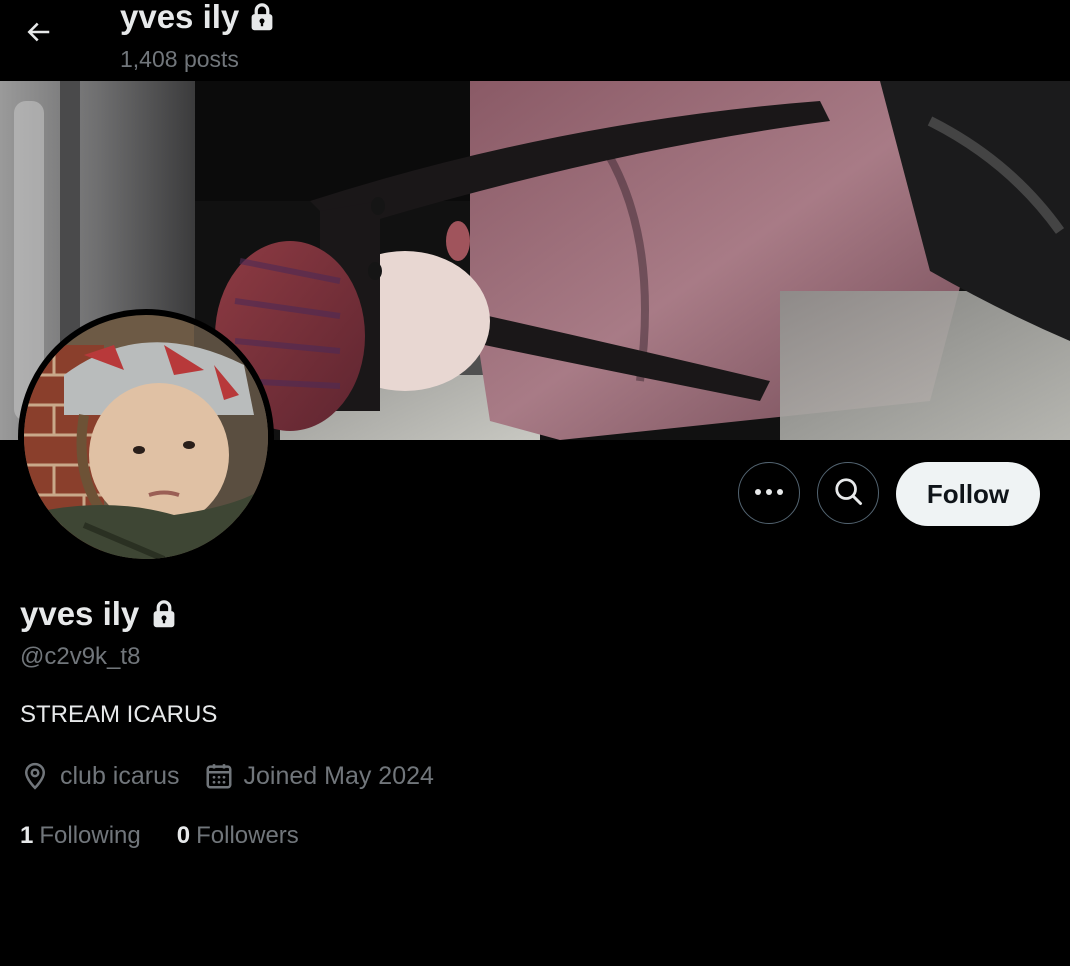 Image resolution: width=1070 pixels, height=966 pixels. I want to click on more-dots-icon, so click(769, 493).